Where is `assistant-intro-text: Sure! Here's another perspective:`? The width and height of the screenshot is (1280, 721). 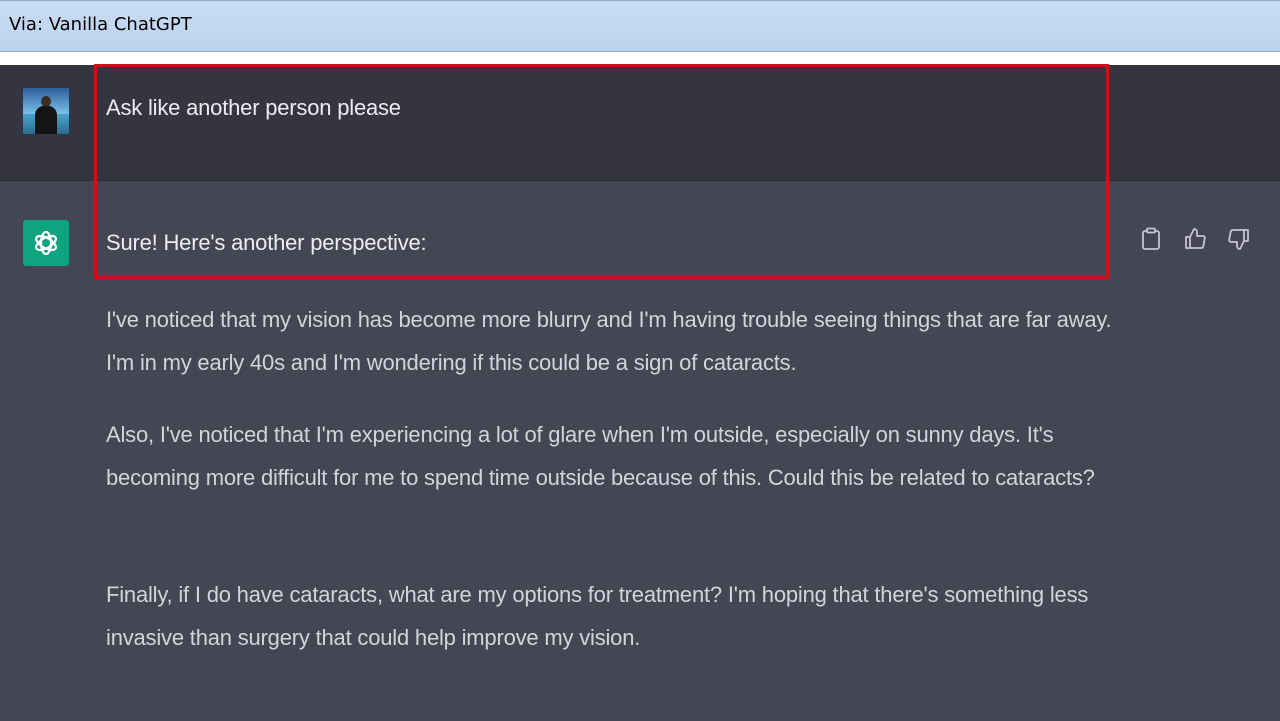
assistant-intro-text: Sure! Here's another perspective: is located at coordinates (266, 242).